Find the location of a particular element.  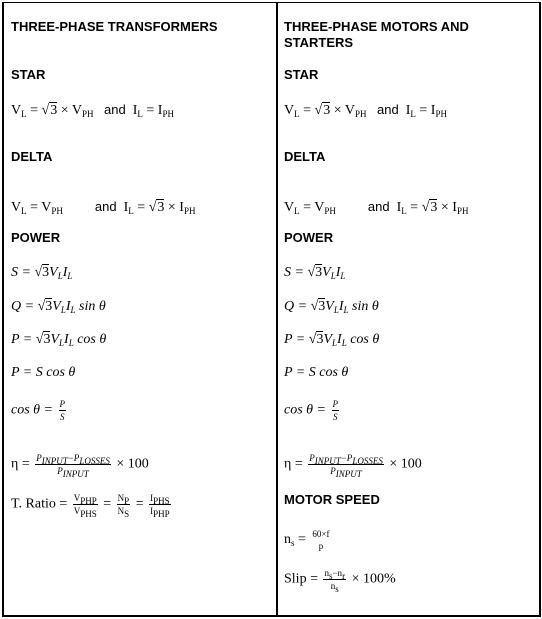

column-title-motors: THREE-PHASE MOTORS AND STARTERS is located at coordinates (376, 34).